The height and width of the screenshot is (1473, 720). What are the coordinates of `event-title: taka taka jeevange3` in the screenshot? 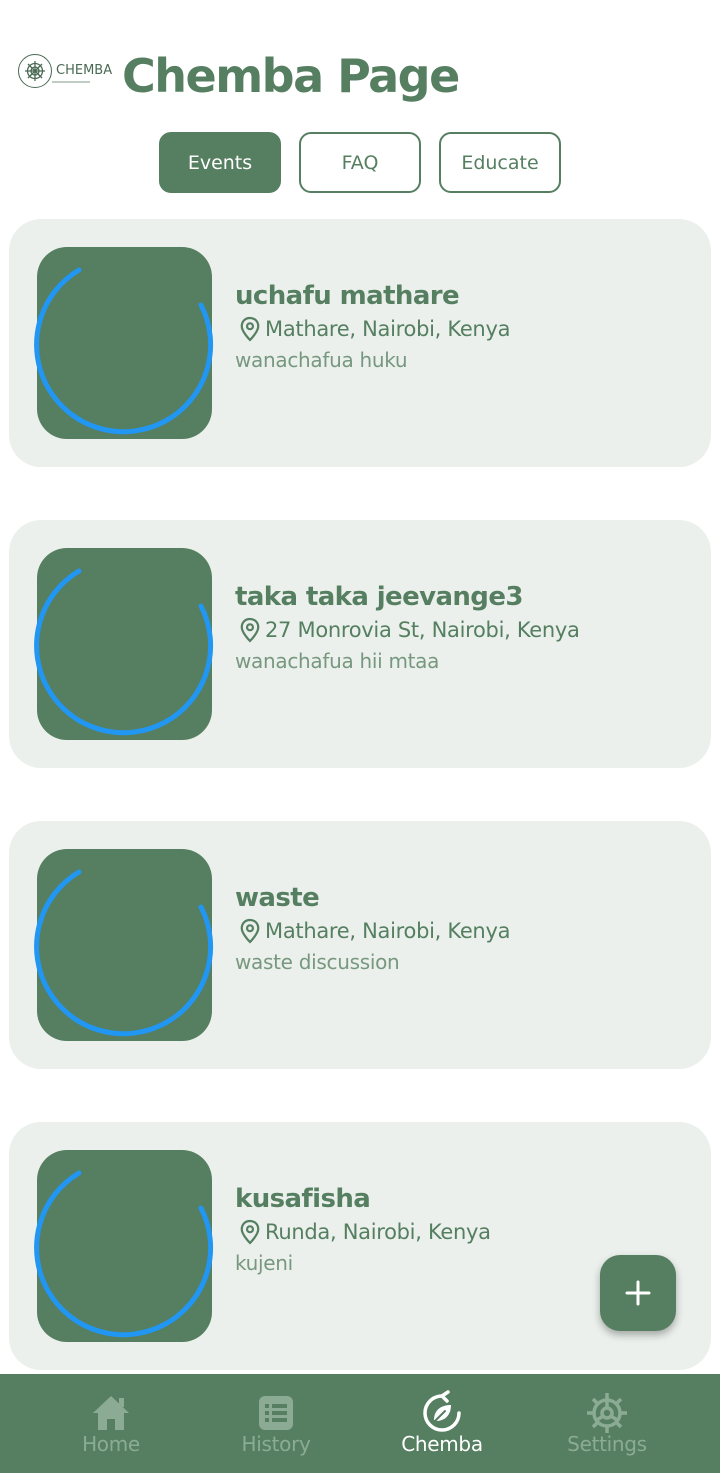 It's located at (379, 597).